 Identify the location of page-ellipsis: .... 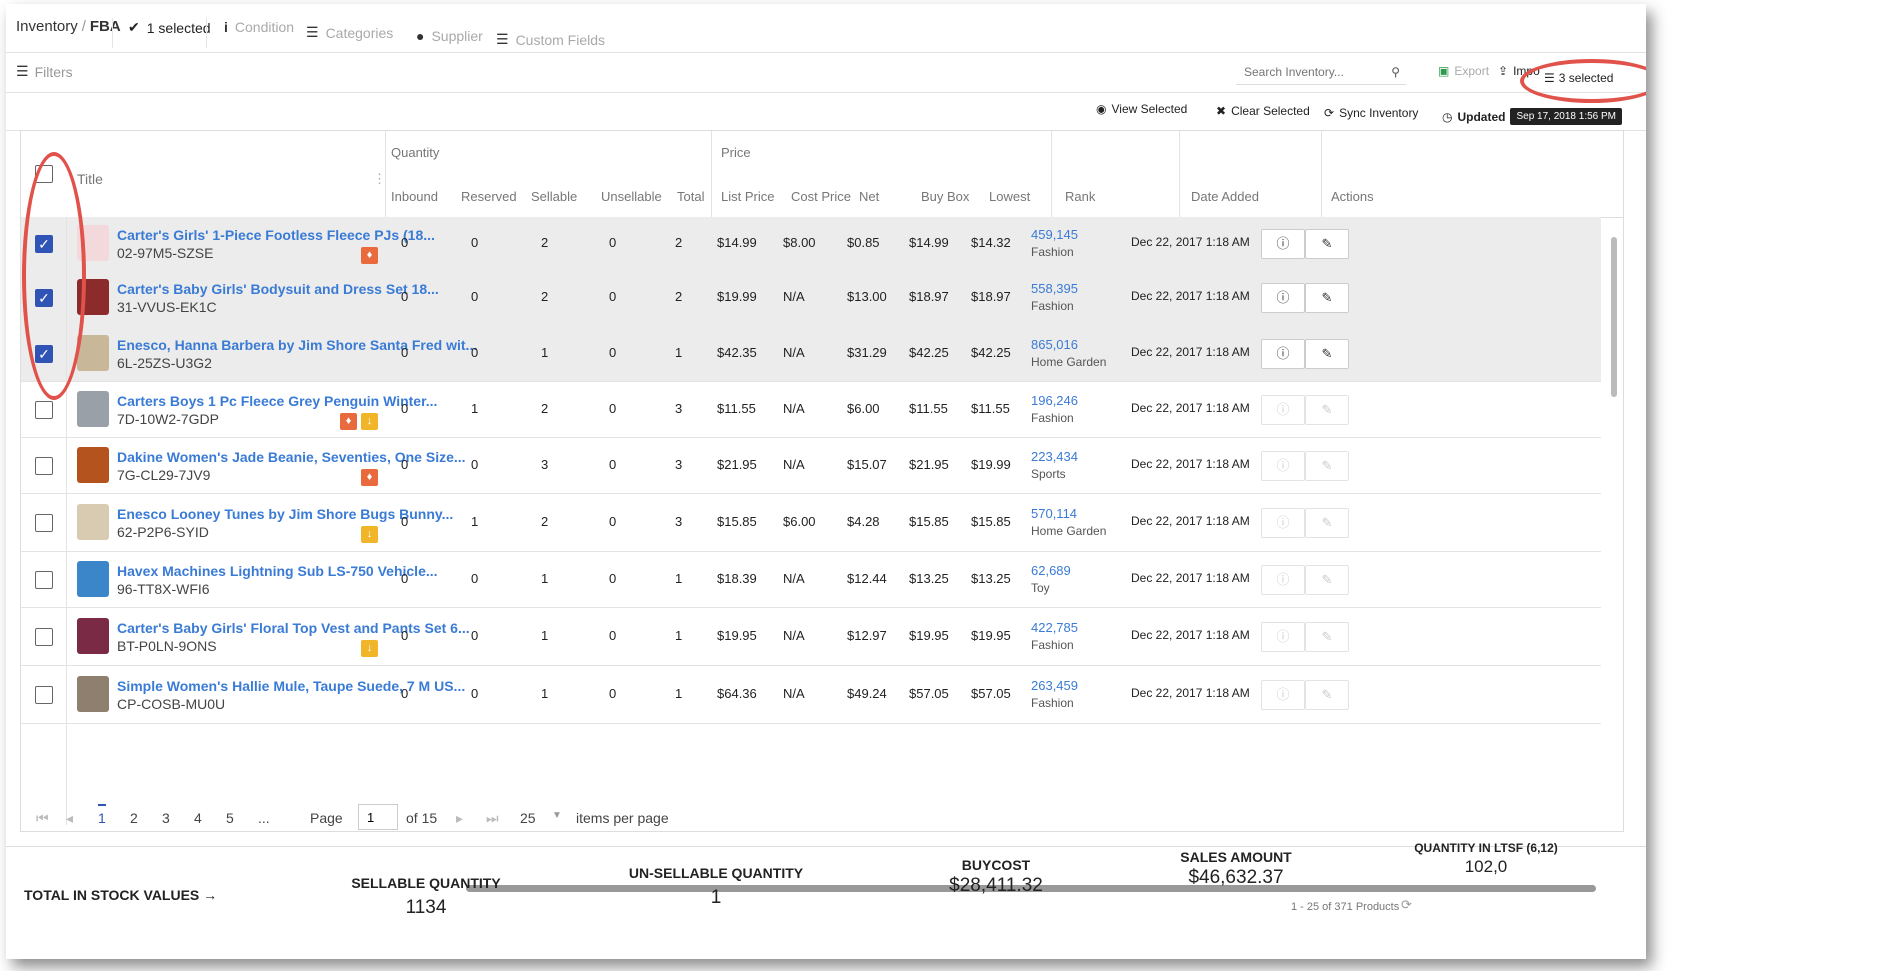
(264, 818).